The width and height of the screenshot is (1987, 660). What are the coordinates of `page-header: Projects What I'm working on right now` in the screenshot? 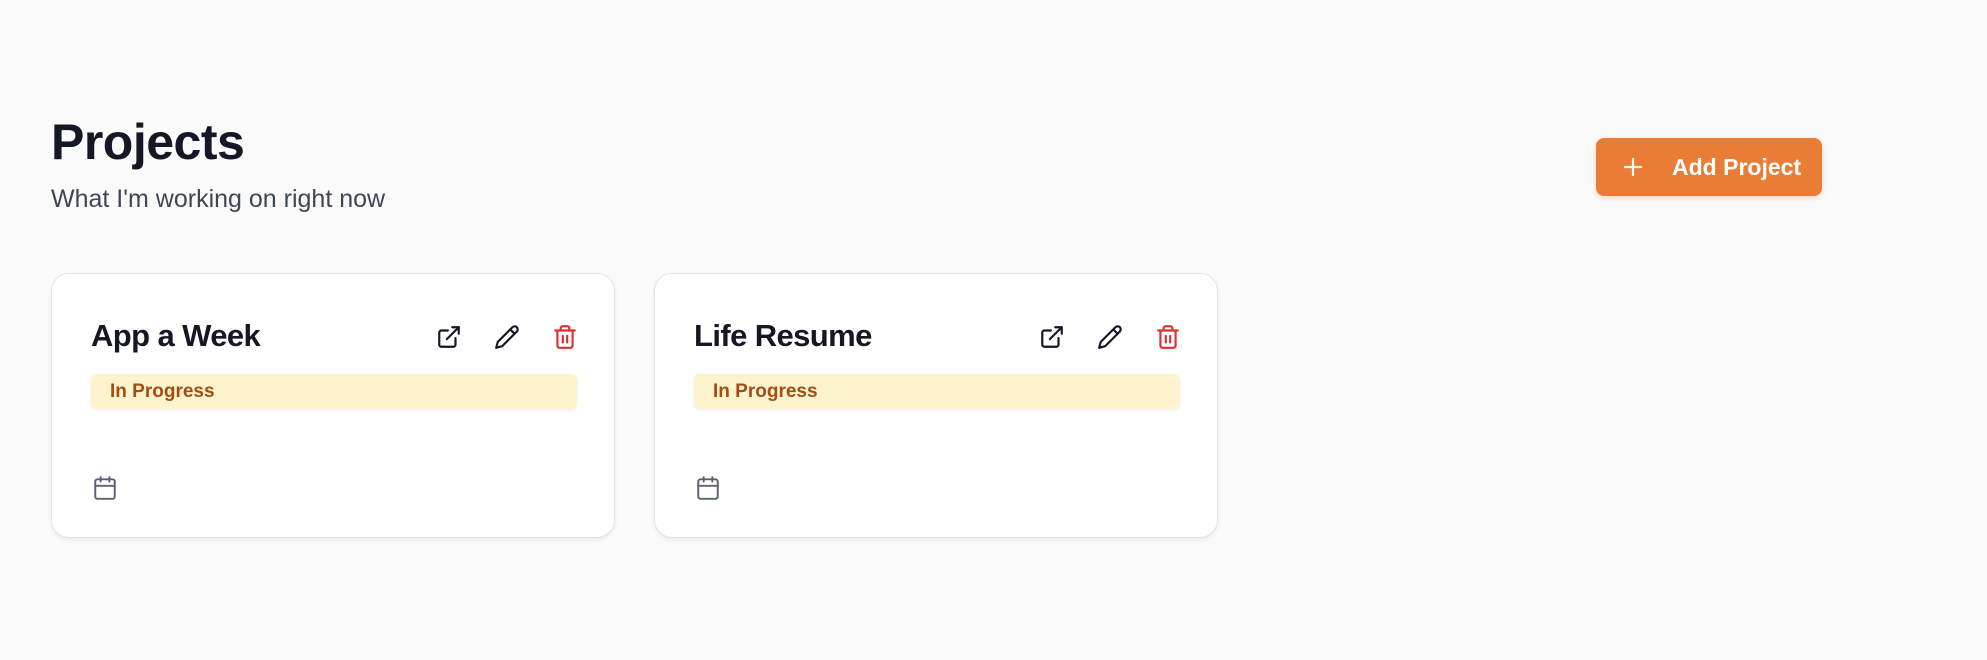 It's located at (218, 163).